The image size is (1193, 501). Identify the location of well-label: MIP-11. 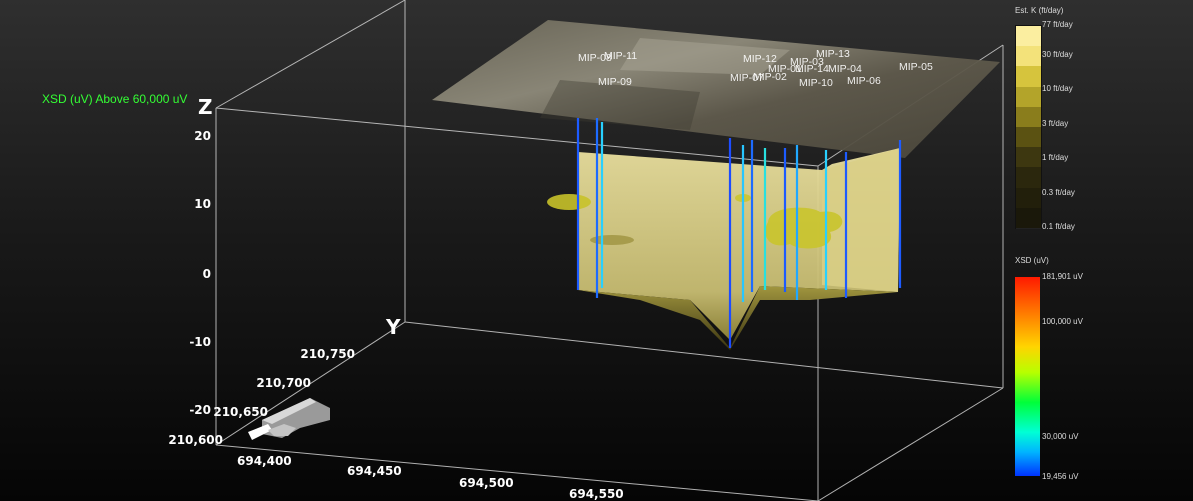
(620, 56).